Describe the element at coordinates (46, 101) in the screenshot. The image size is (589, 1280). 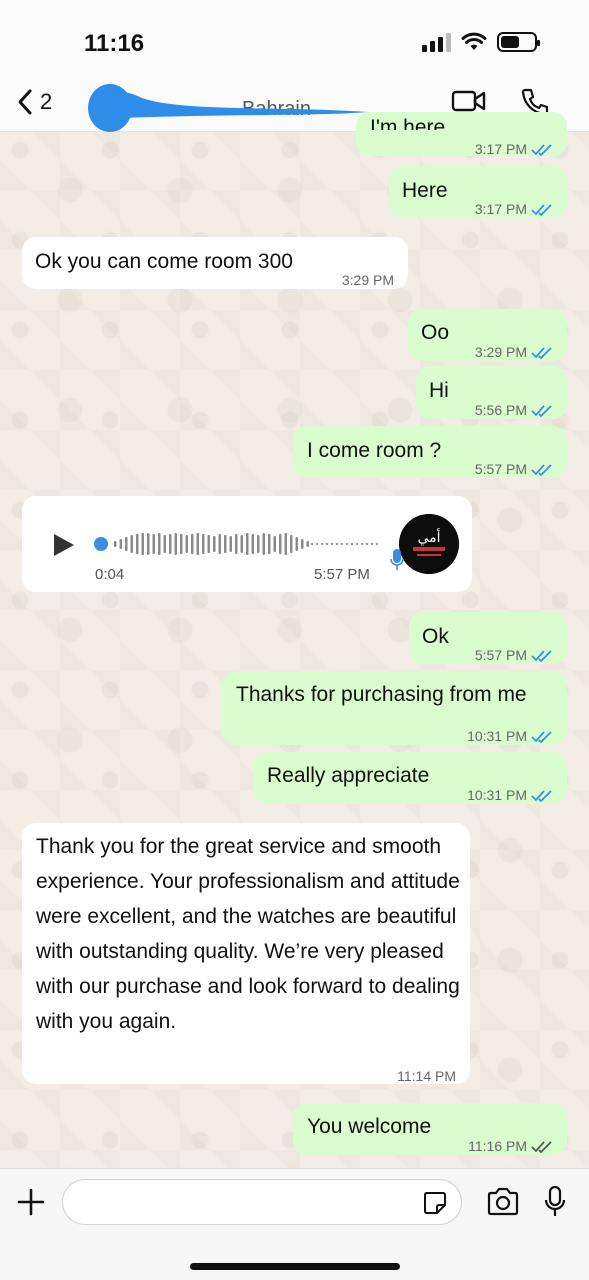
I see `unread-count: 2` at that location.